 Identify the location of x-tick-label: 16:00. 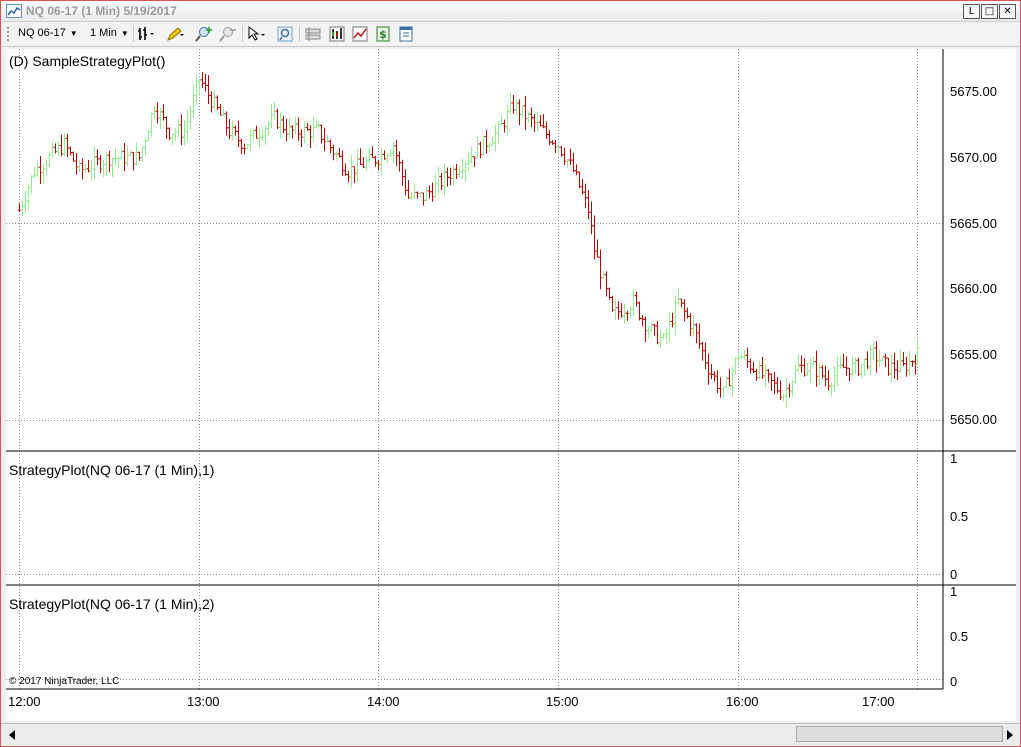
(742, 701).